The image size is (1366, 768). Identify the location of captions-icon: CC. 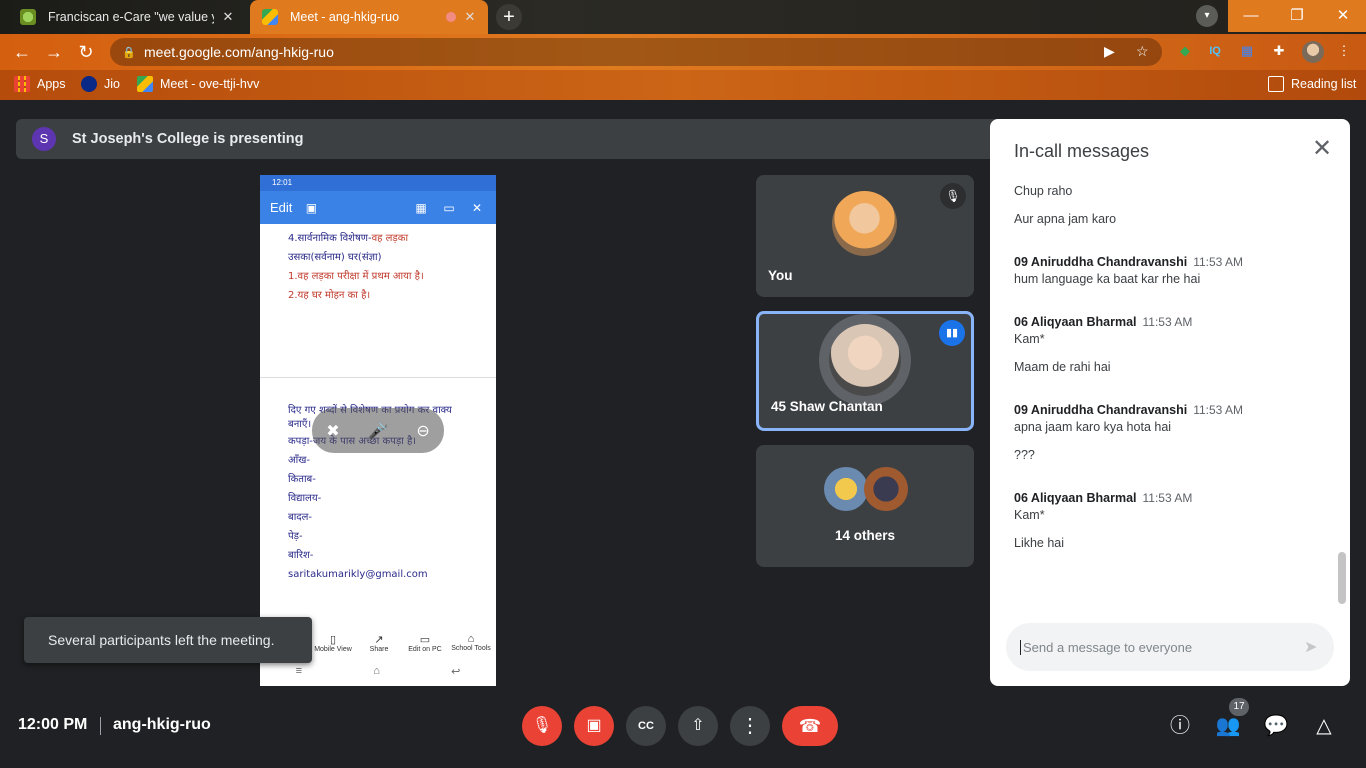
(646, 726).